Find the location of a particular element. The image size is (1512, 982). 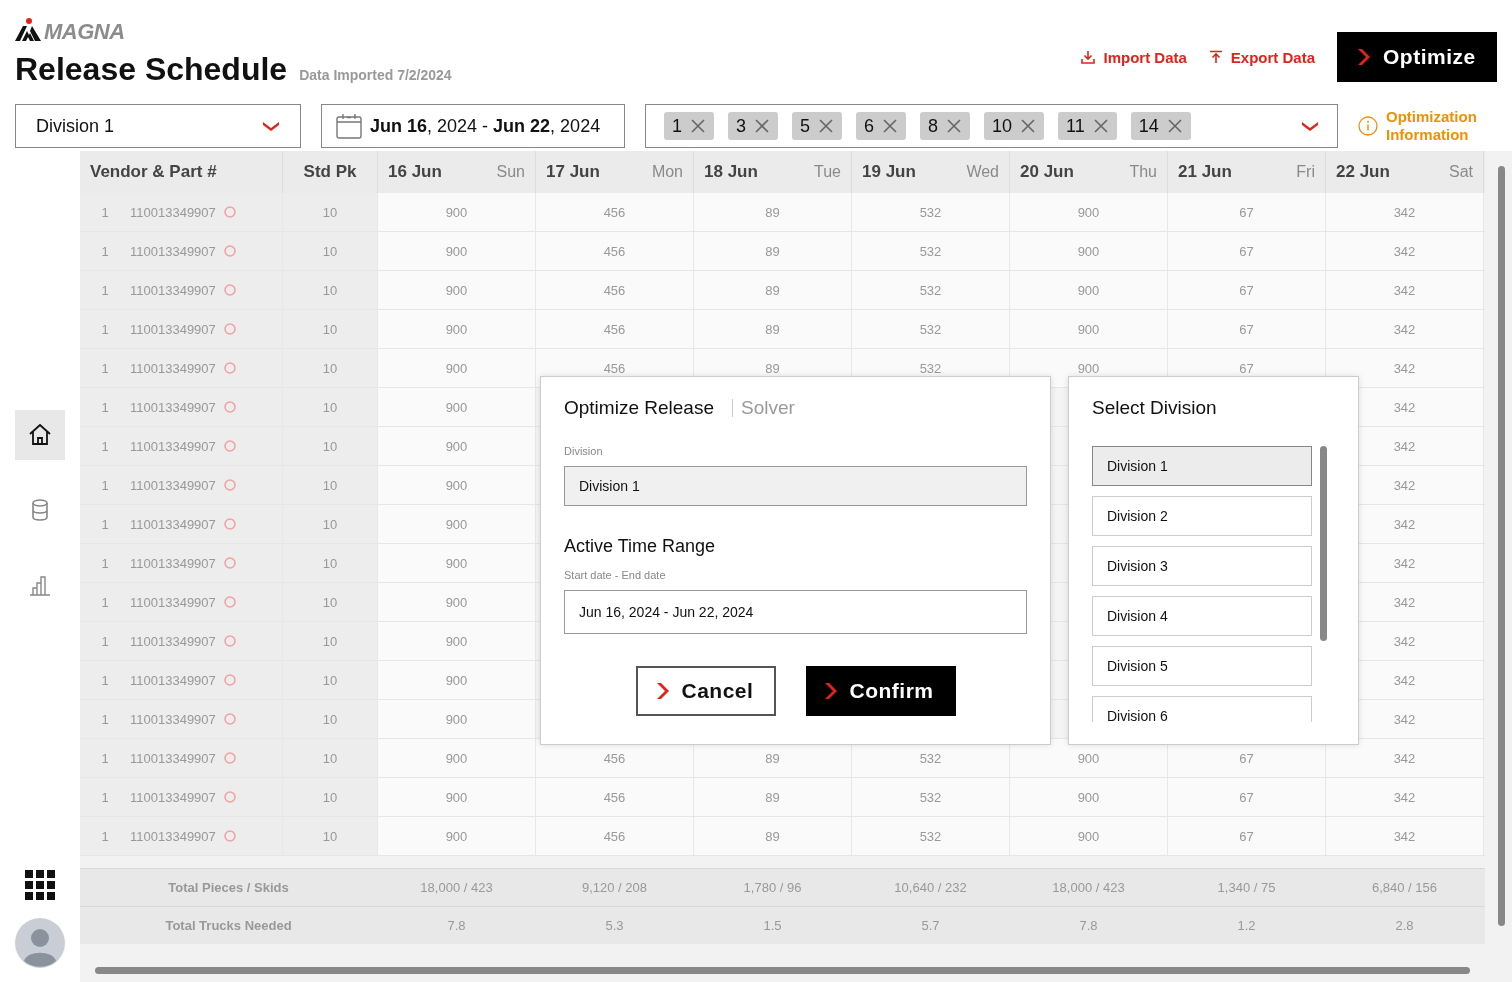

column-header: 16 Jun is located at coordinates (415, 172).